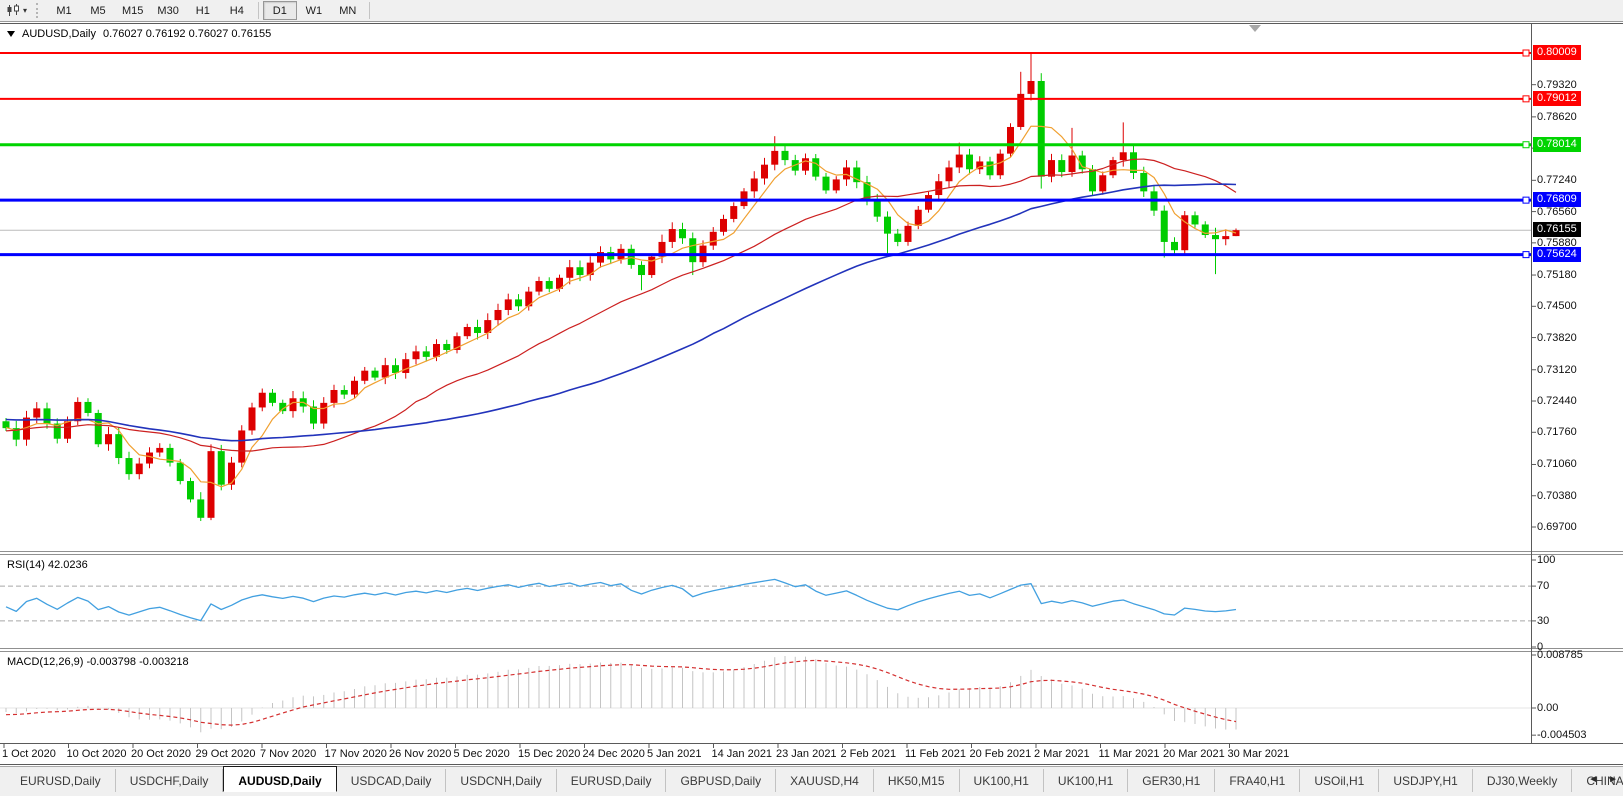  Describe the element at coordinates (1613, 780) in the screenshot. I see `tab-scroll-right-button: ►` at that location.